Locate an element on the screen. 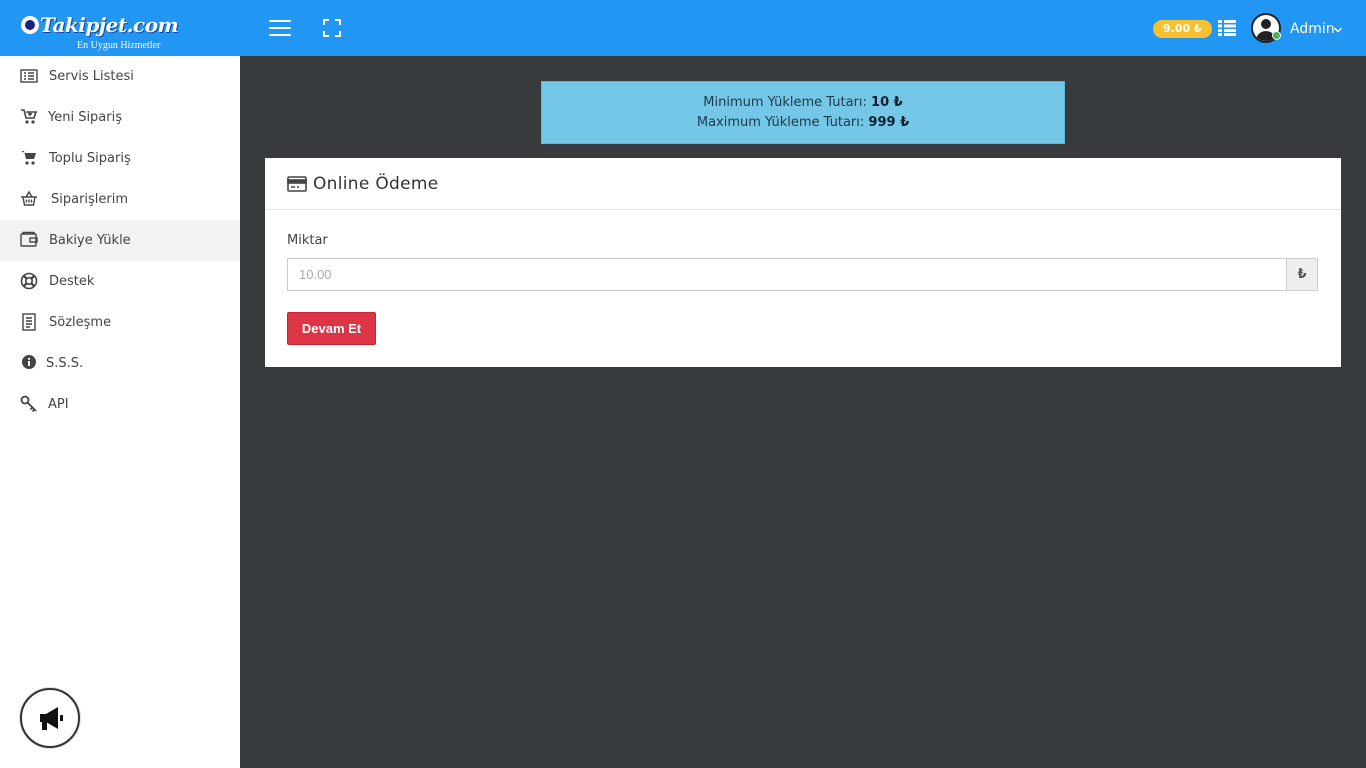  sidebar-item-label: Servis Listesi is located at coordinates (91, 76).